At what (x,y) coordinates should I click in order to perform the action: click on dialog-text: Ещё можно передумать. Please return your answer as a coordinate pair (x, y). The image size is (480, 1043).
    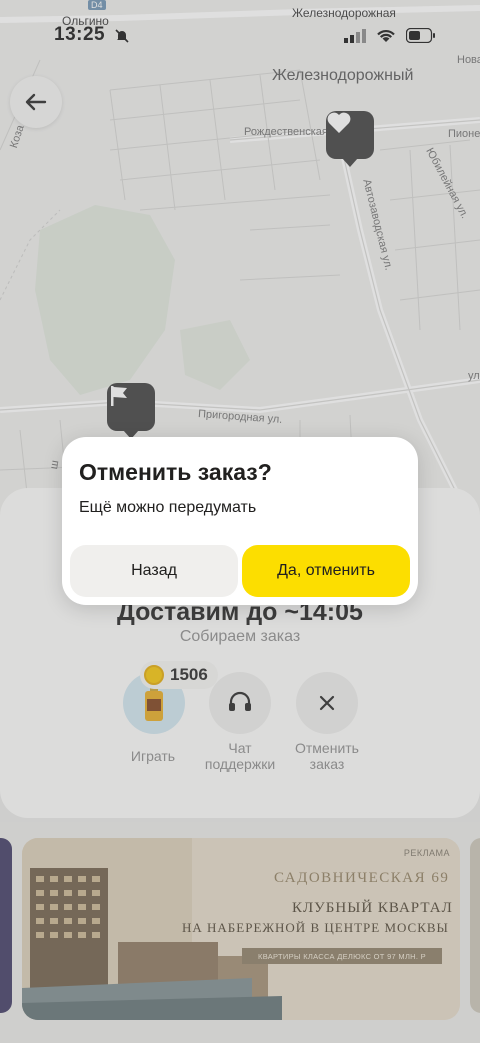
    Looking at the image, I should click on (168, 507).